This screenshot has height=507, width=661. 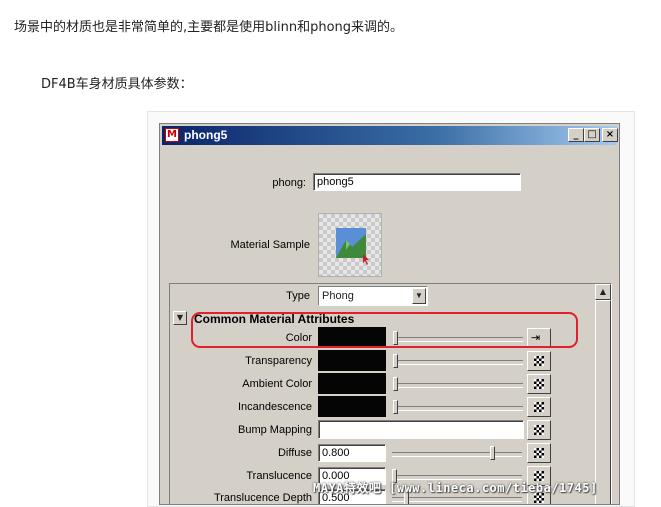 I want to click on ambient-color-map-button, so click(x=539, y=384).